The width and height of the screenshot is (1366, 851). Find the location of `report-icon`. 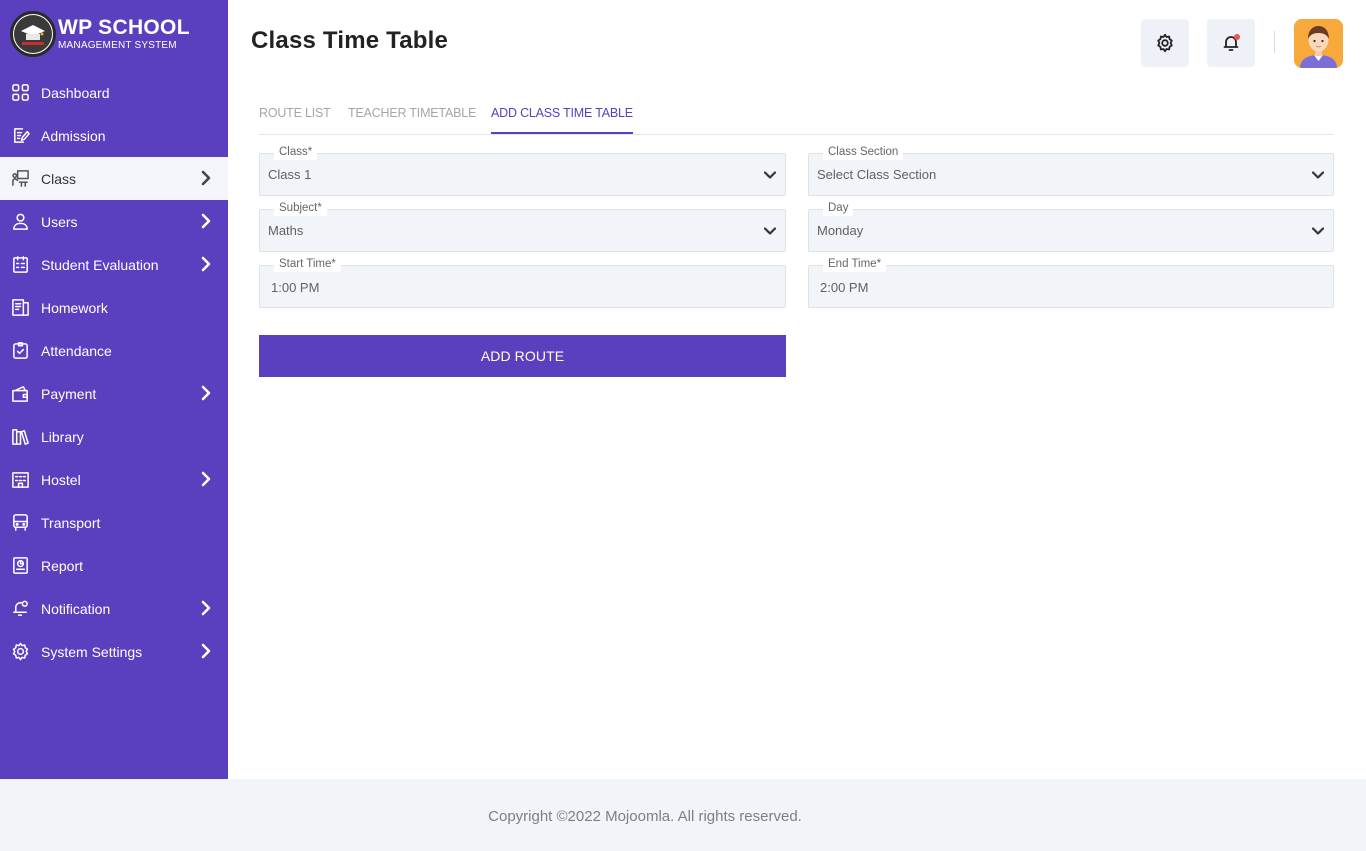

report-icon is located at coordinates (20, 566).